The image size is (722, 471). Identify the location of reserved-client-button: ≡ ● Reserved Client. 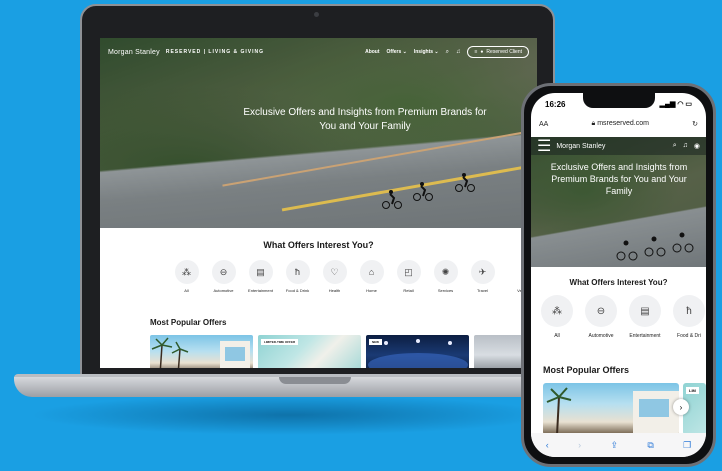
(498, 52).